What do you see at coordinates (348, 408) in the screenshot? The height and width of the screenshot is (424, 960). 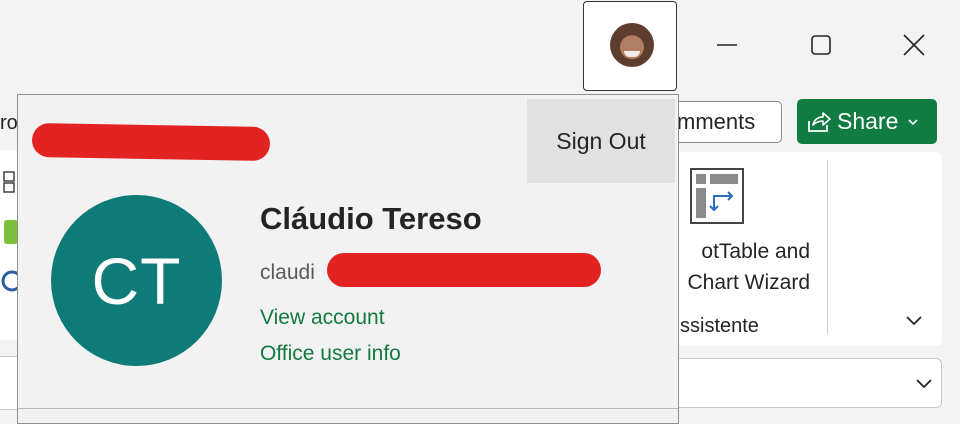 I see `divider` at bounding box center [348, 408].